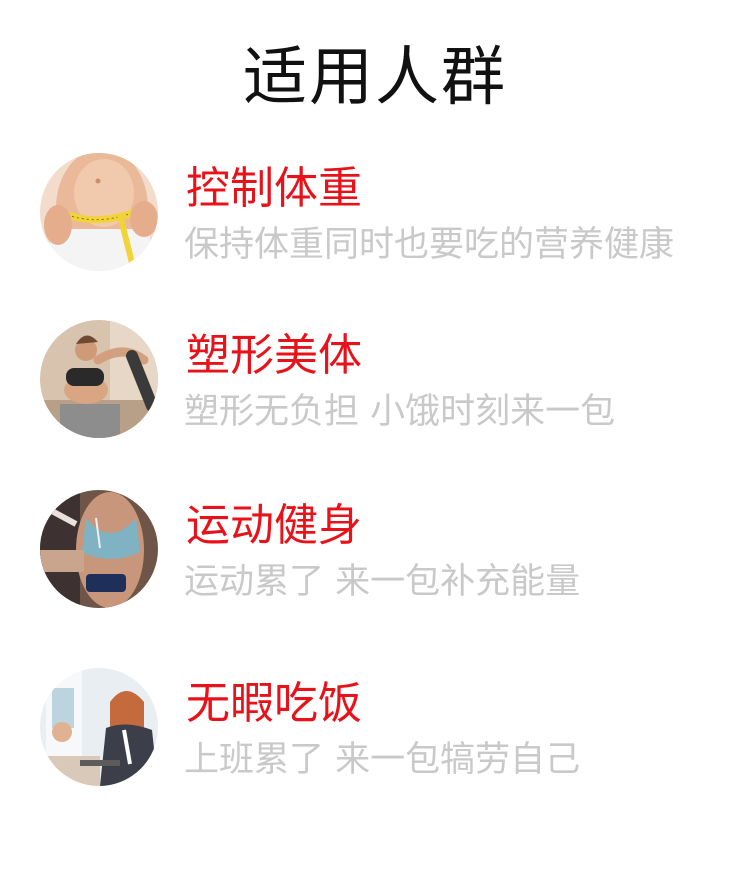 Image resolution: width=750 pixels, height=881 pixels. What do you see at coordinates (99, 379) in the screenshot?
I see `yoga-stretch-photo` at bounding box center [99, 379].